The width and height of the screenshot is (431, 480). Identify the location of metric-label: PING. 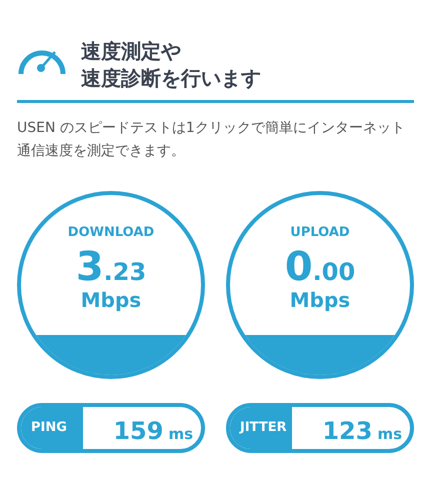
(52, 428).